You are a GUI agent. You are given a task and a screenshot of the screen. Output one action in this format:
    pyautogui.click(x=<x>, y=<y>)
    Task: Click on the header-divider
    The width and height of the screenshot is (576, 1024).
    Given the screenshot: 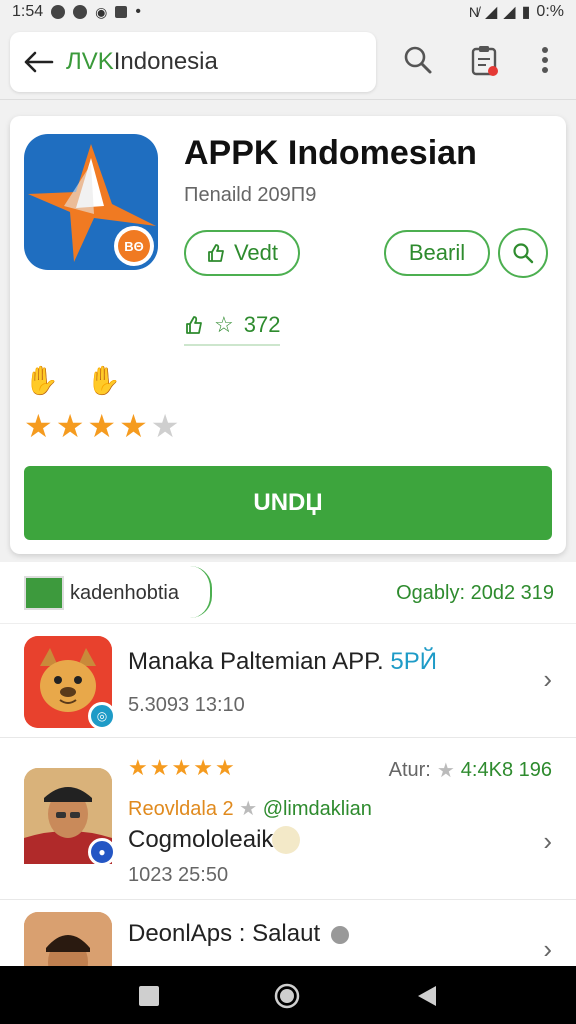 What is the action you would take?
    pyautogui.click(x=201, y=592)
    